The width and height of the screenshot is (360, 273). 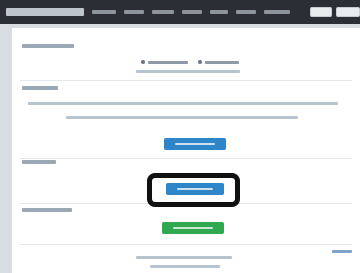 What do you see at coordinates (180, 12) in the screenshot?
I see `top-navigation-bar` at bounding box center [180, 12].